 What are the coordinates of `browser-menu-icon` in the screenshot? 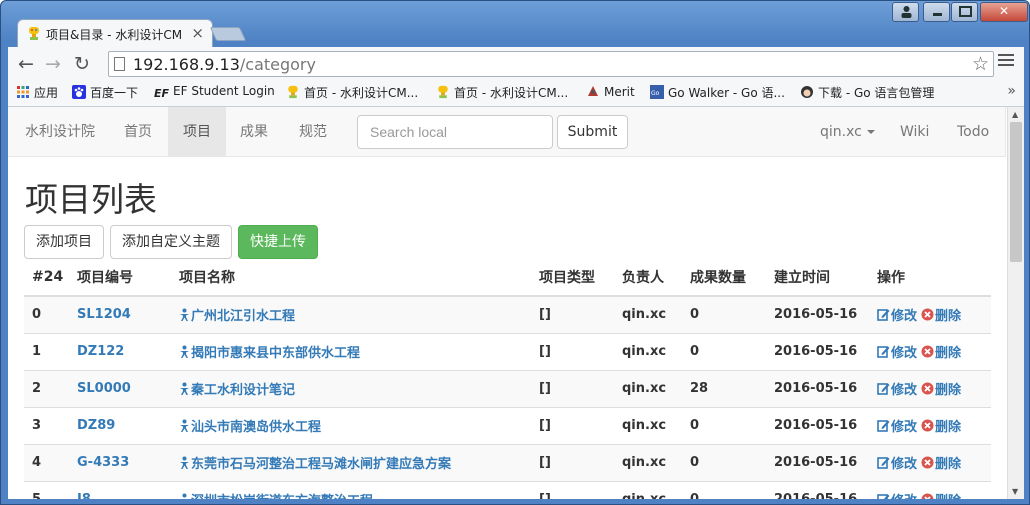 It's located at (1006, 61).